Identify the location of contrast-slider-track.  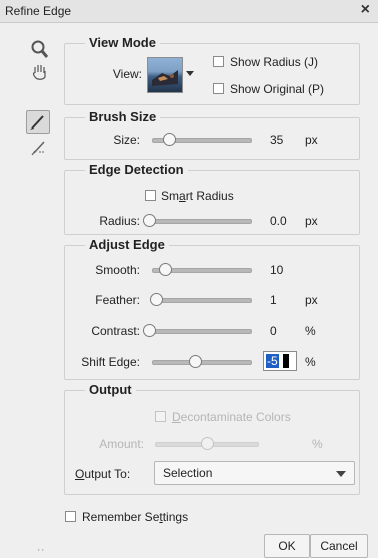
(199, 331).